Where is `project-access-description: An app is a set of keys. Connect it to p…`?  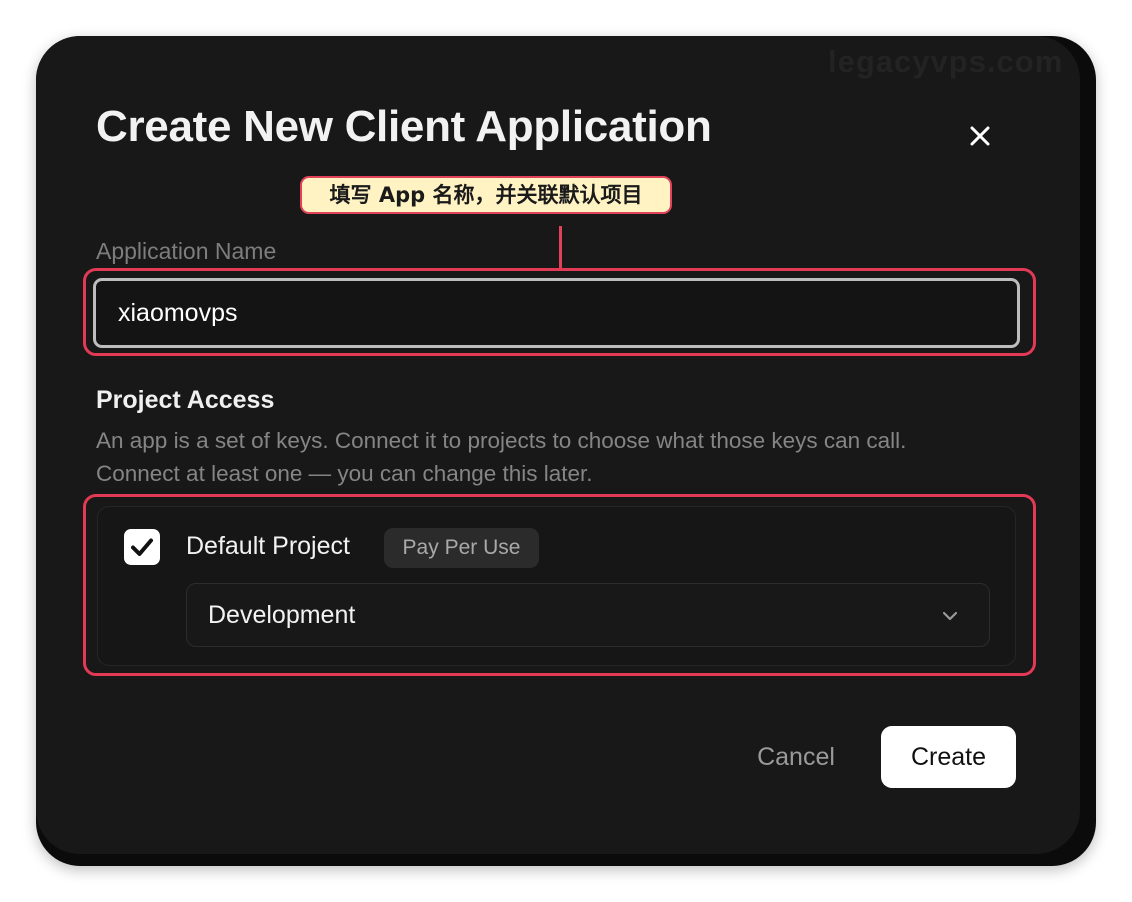 project-access-description: An app is a set of keys. Connect it to p… is located at coordinates (566, 457).